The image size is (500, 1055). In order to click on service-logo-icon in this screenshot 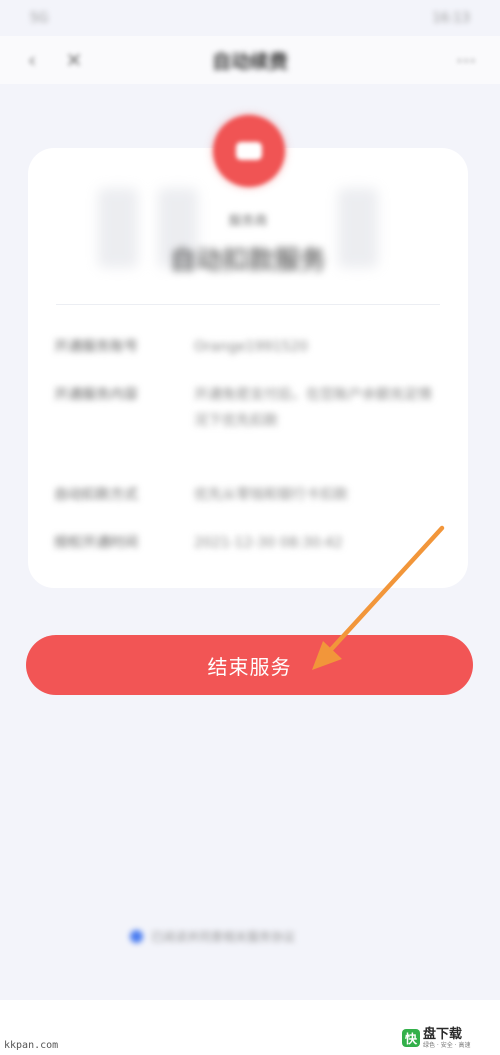, I will do `click(249, 151)`.